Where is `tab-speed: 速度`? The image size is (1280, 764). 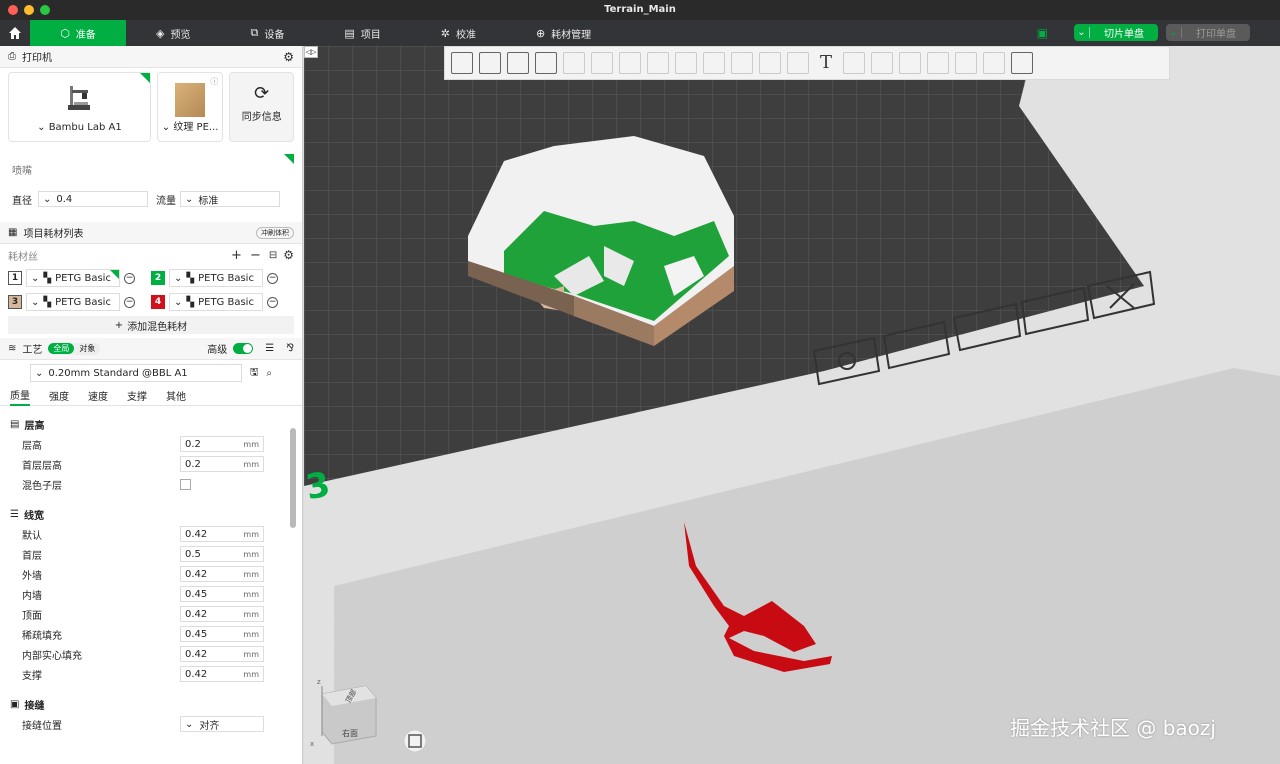 tab-speed: 速度 is located at coordinates (98, 395).